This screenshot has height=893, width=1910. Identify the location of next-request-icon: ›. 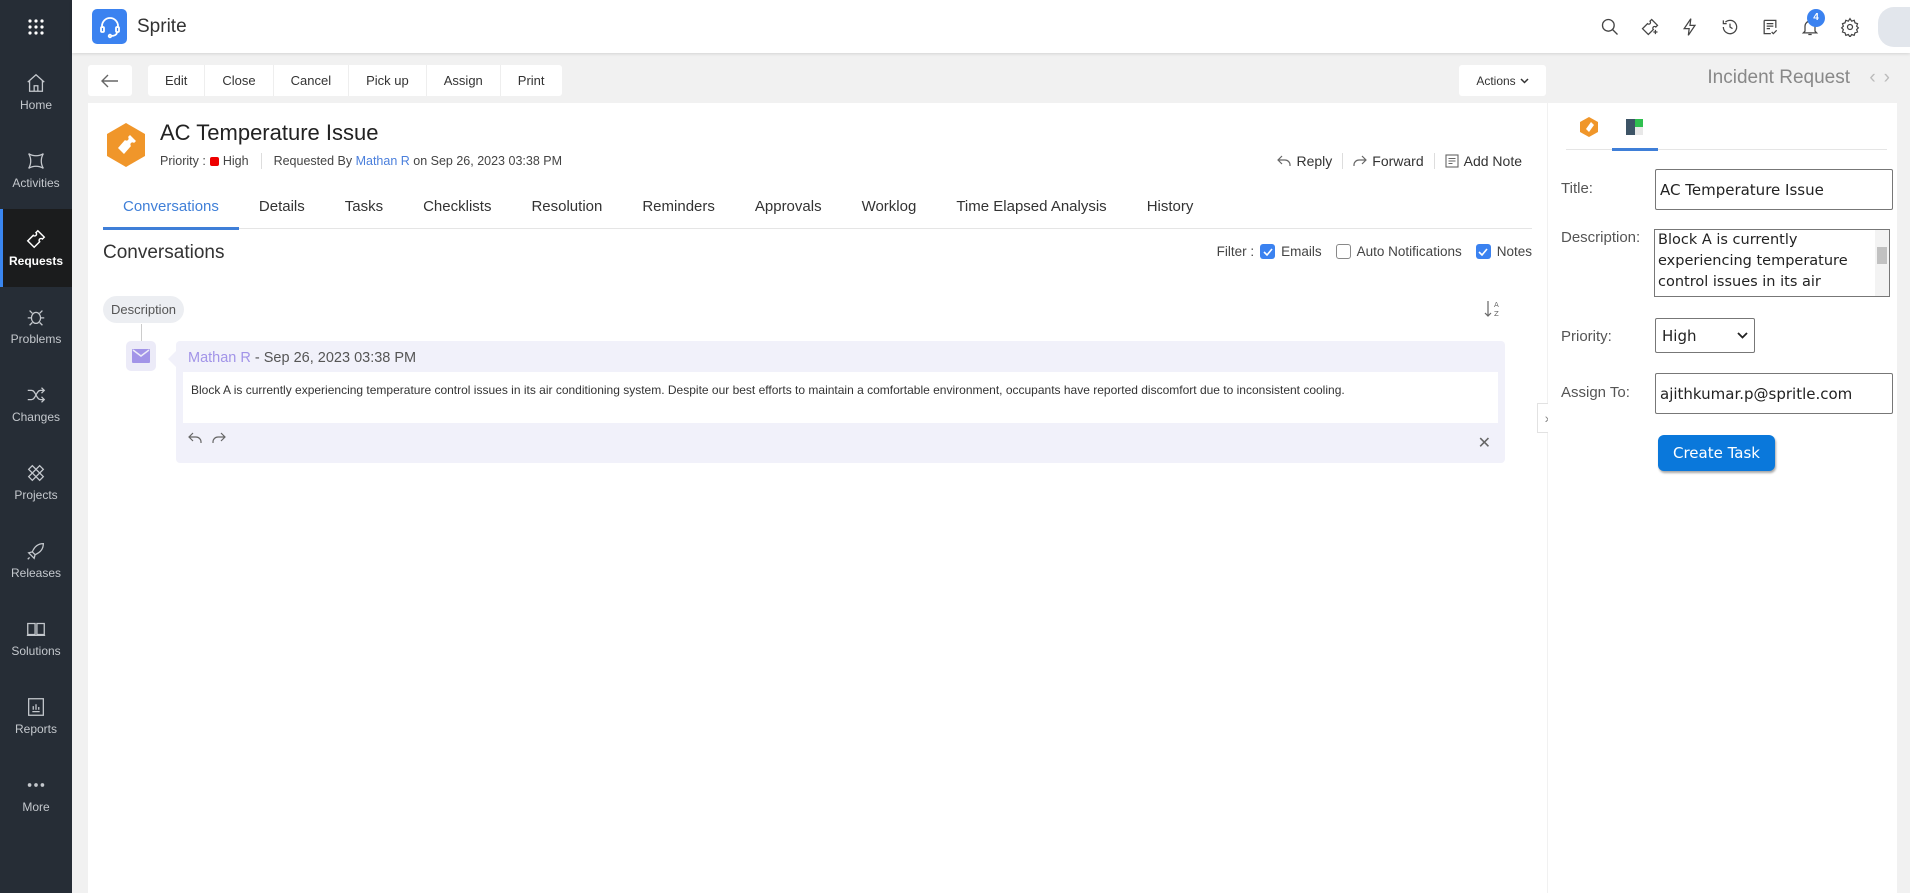
(1891, 77).